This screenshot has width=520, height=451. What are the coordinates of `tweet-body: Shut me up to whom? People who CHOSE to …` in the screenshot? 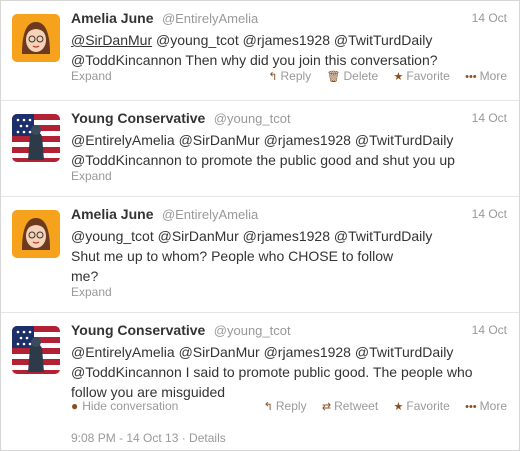 It's located at (232, 256).